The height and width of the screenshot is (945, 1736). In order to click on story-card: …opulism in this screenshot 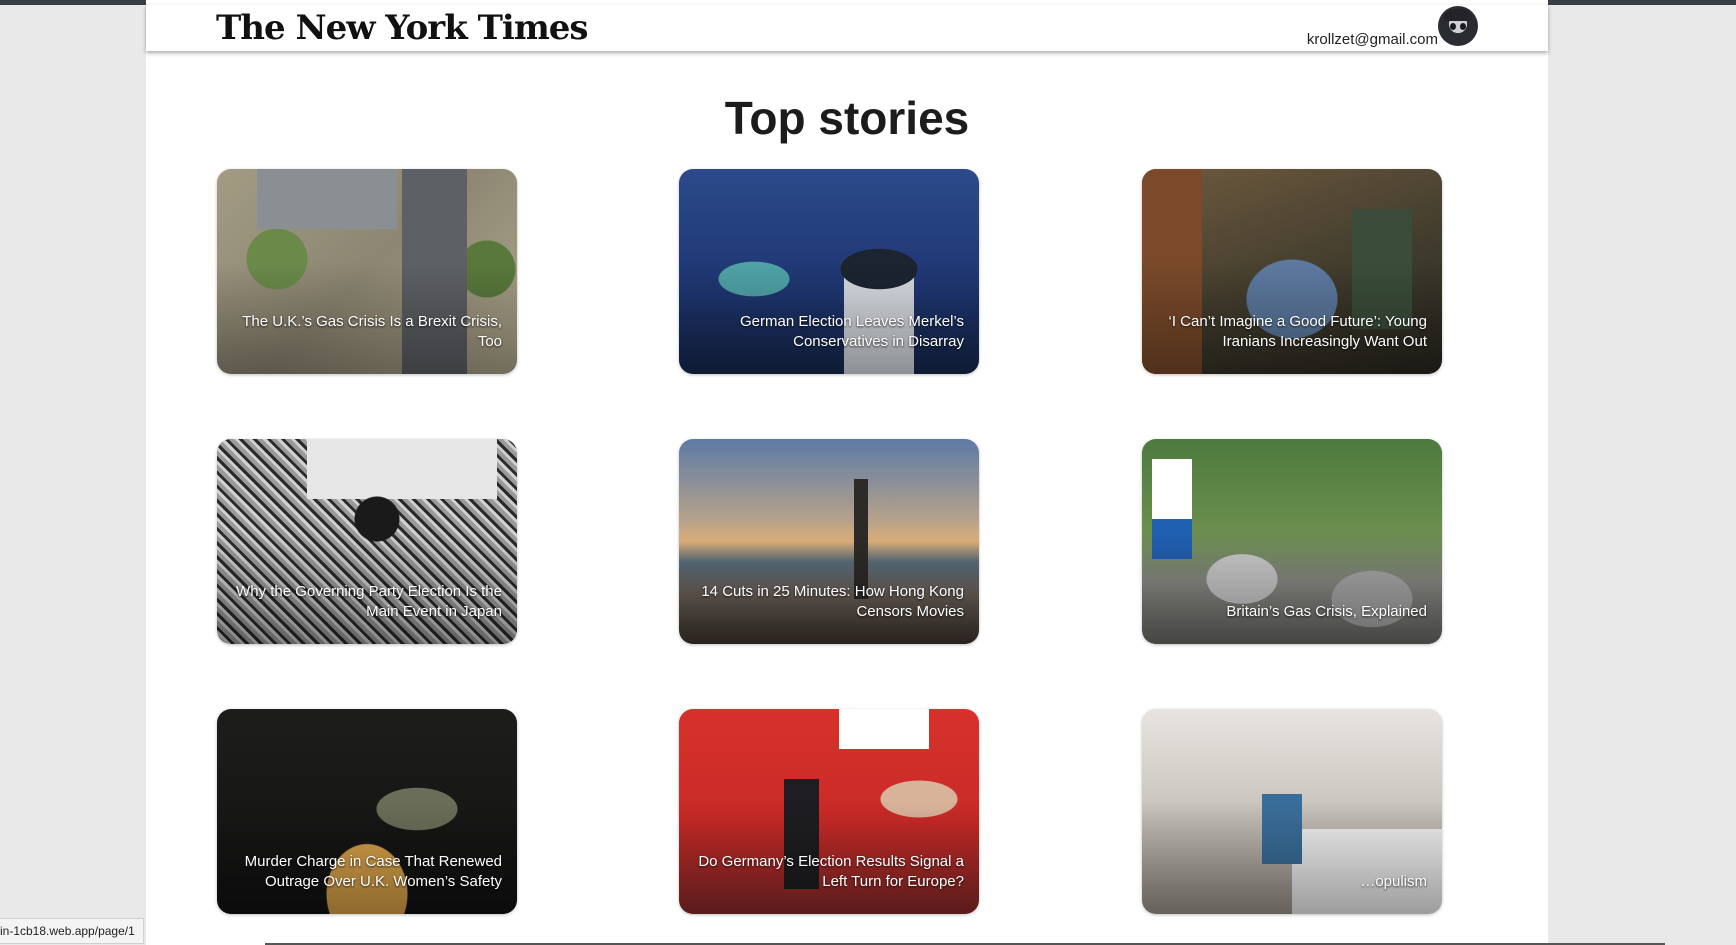, I will do `click(1292, 811)`.